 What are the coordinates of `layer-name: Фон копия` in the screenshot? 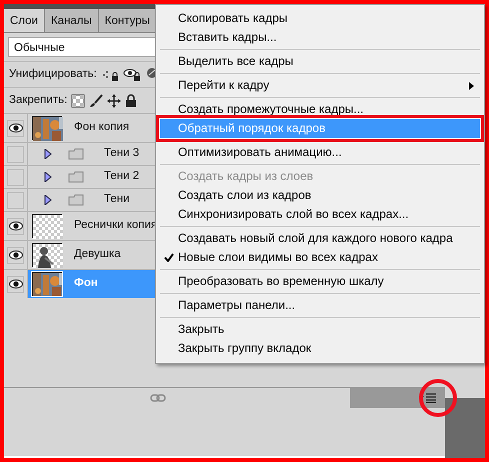 It's located at (102, 128).